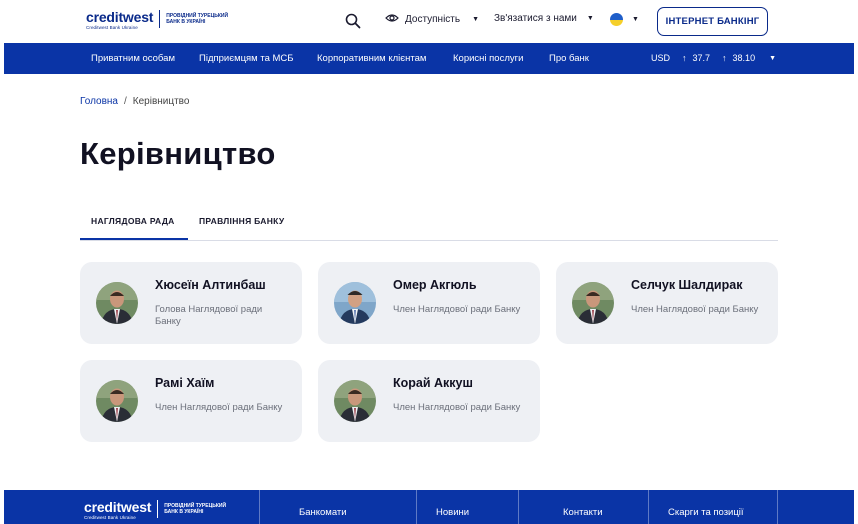 This screenshot has height=524, width=858. What do you see at coordinates (535, 18) in the screenshot?
I see `contact-label: Зв'язатися з нами` at bounding box center [535, 18].